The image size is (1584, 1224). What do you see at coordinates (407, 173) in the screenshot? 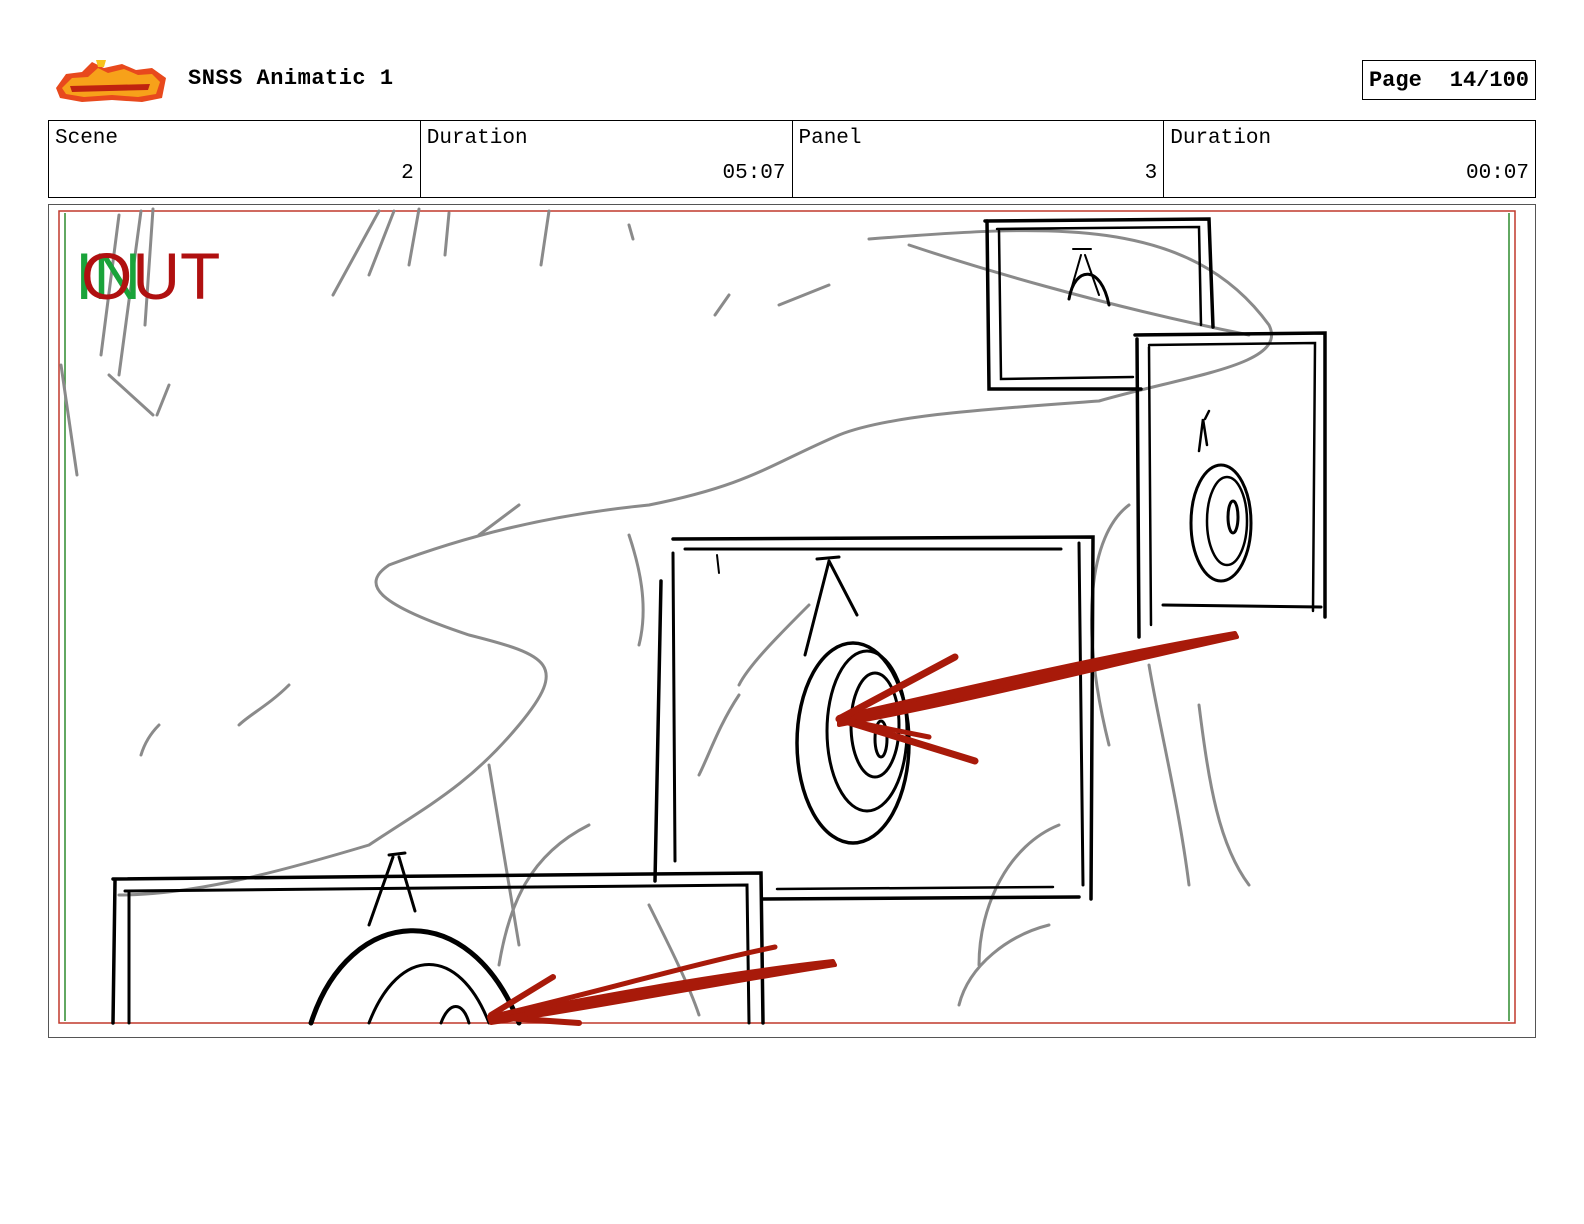
I see `scene-value: 2` at bounding box center [407, 173].